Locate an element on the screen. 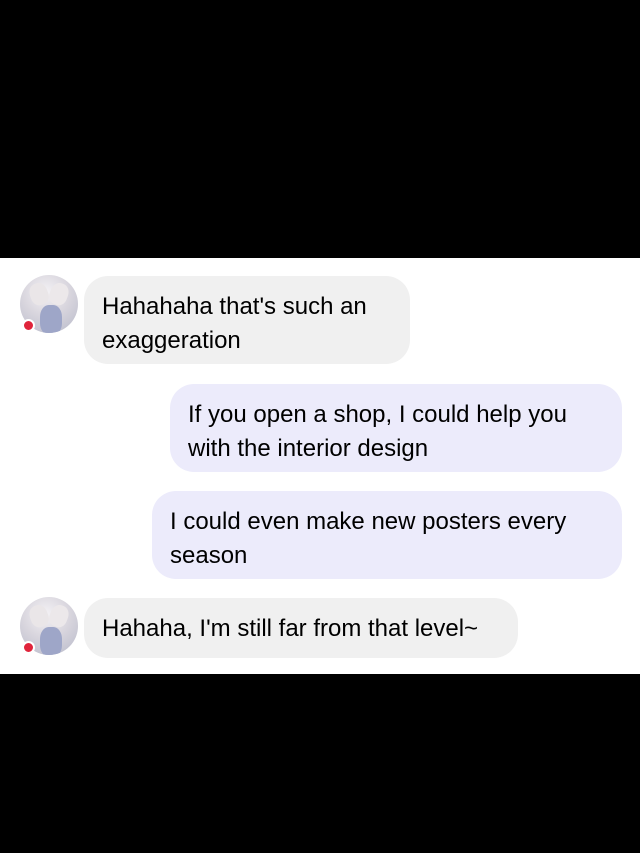 Image resolution: width=640 pixels, height=853 pixels. message-bubble-incoming: Hahahaha that's such an exaggeration is located at coordinates (247, 320).